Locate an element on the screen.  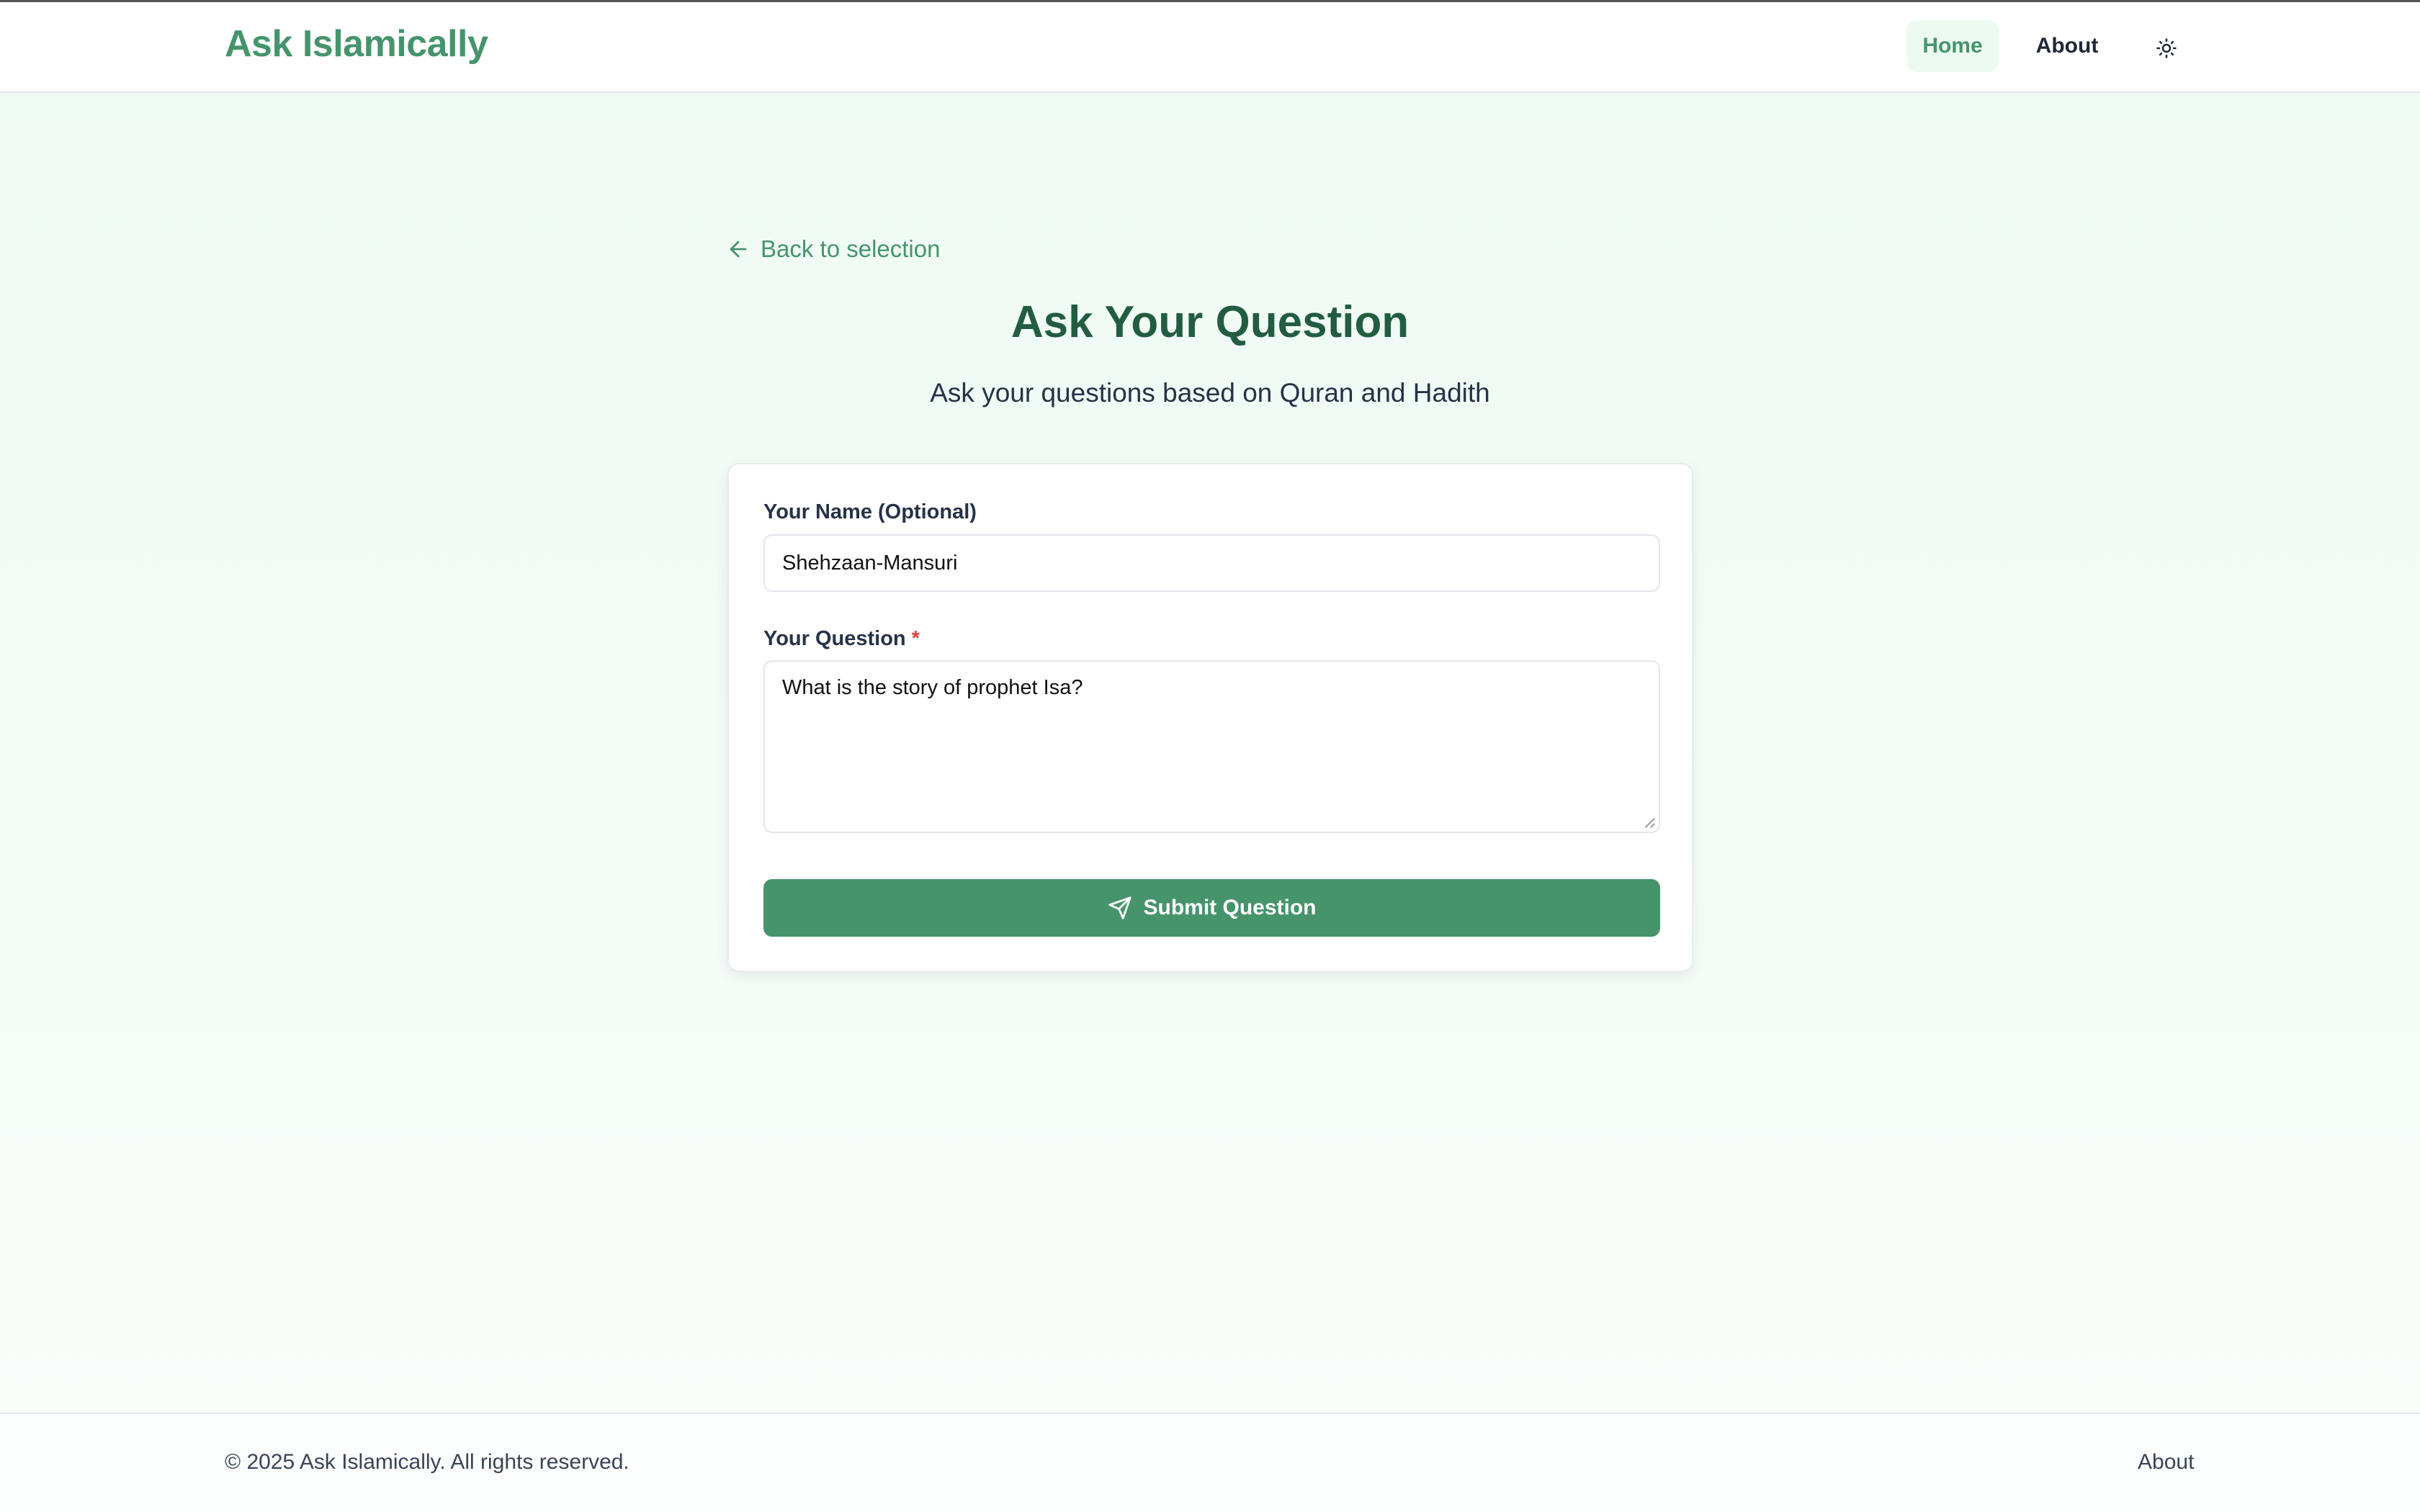
submit-question-button: Submit Question is located at coordinates (1211, 908).